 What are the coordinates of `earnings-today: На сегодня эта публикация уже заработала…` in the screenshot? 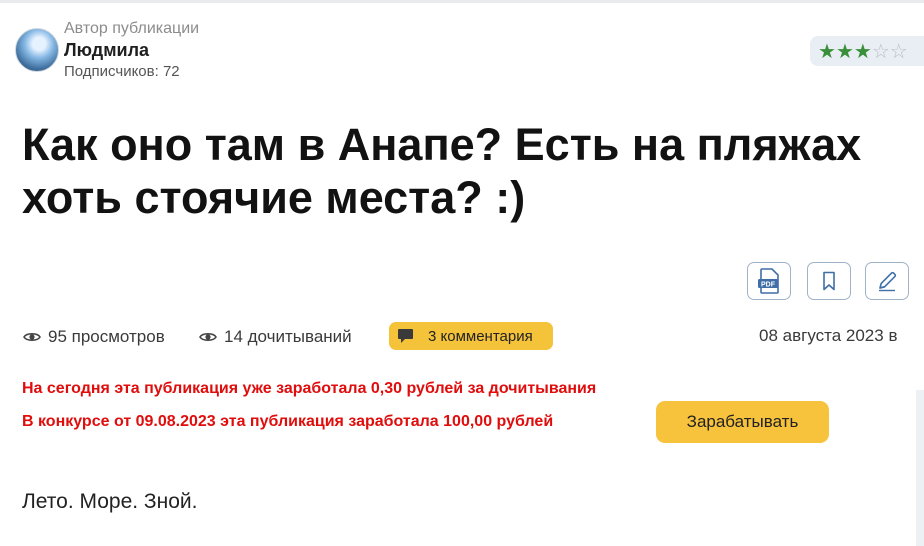 It's located at (309, 388).